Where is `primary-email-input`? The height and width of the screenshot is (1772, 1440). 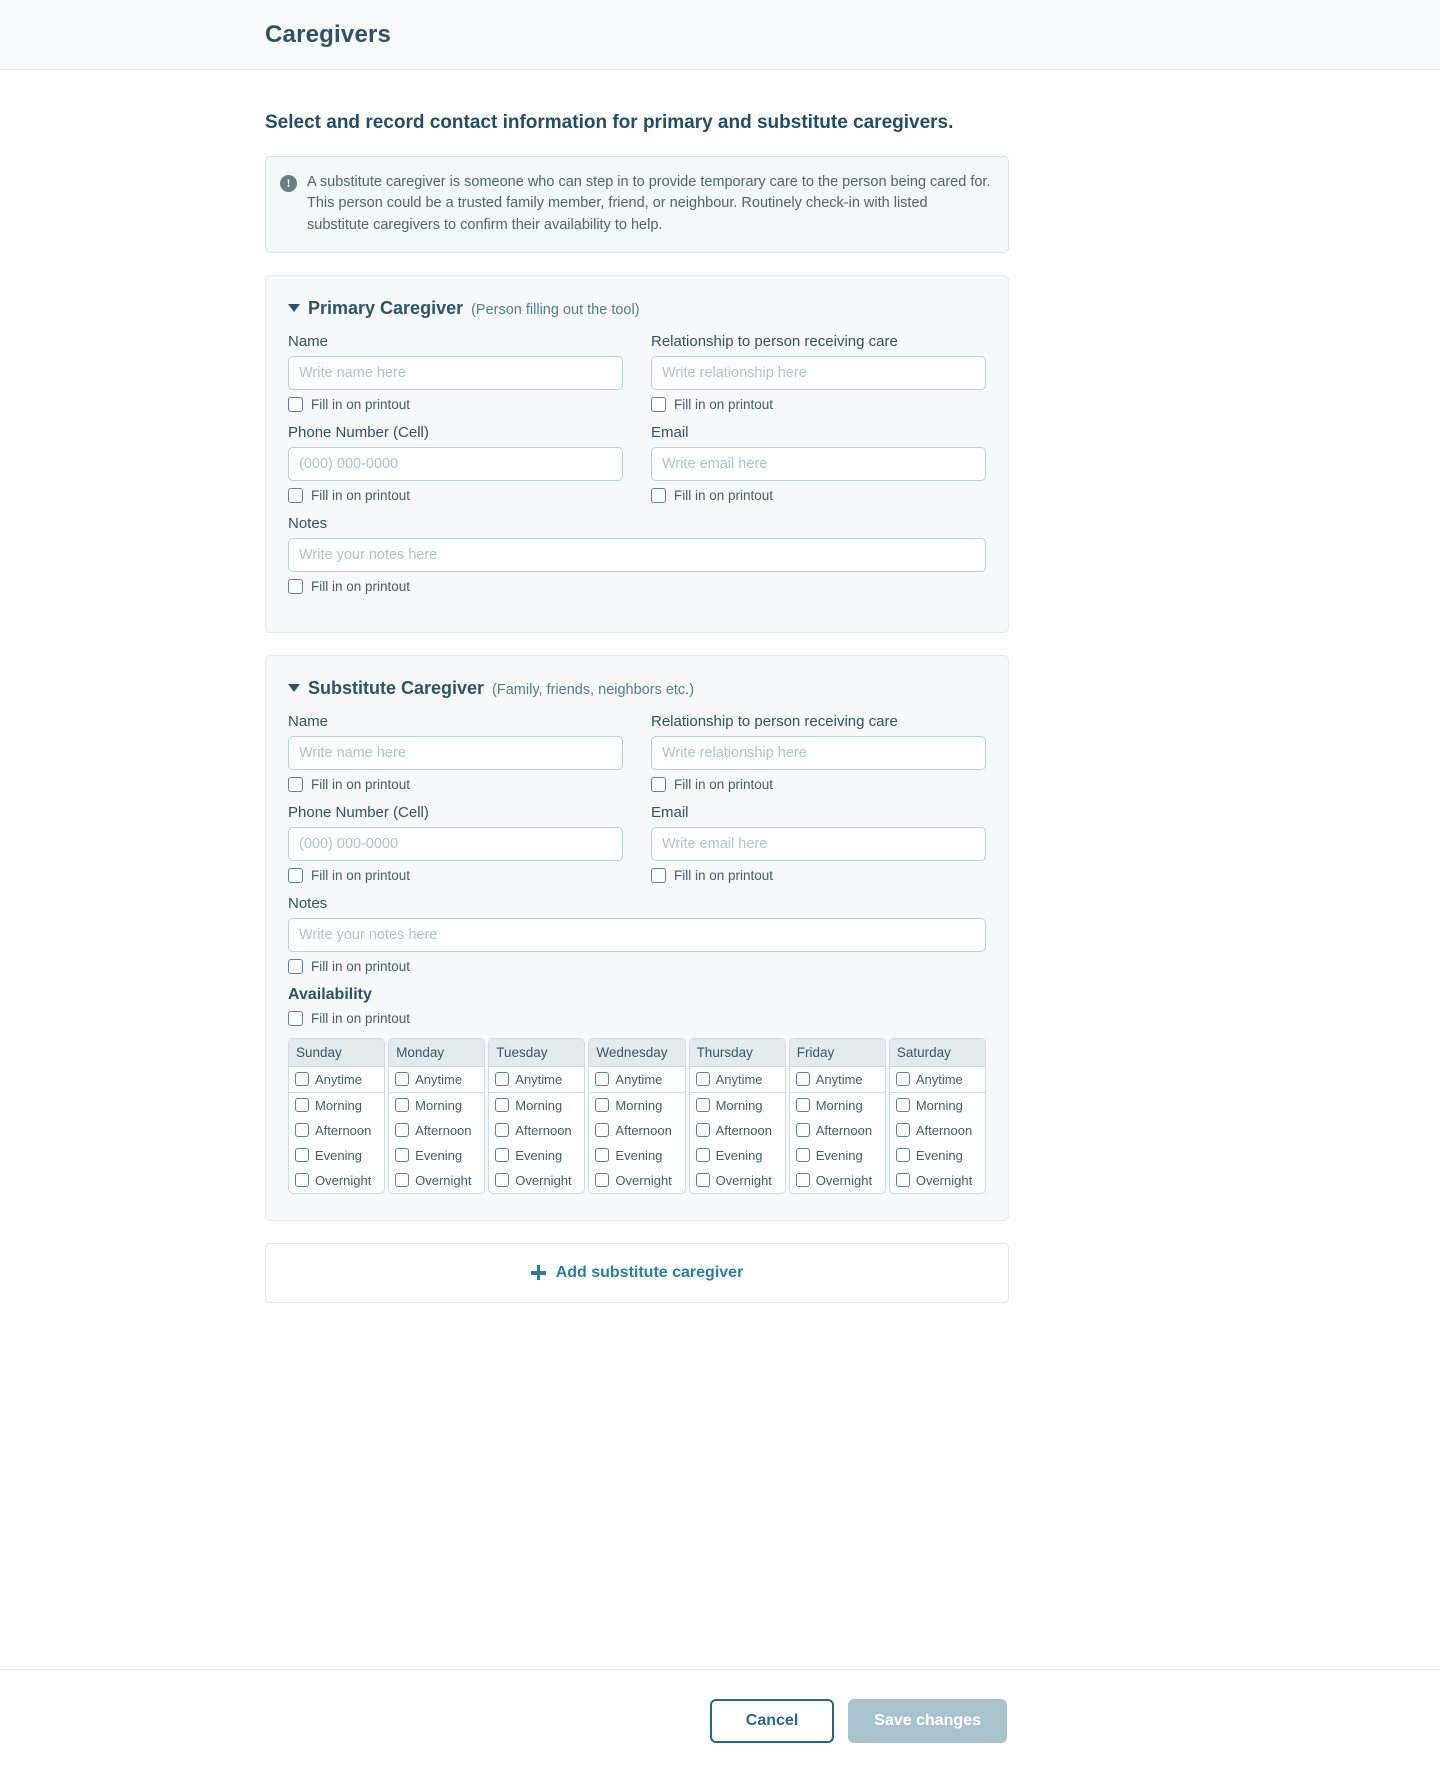
primary-email-input is located at coordinates (818, 463).